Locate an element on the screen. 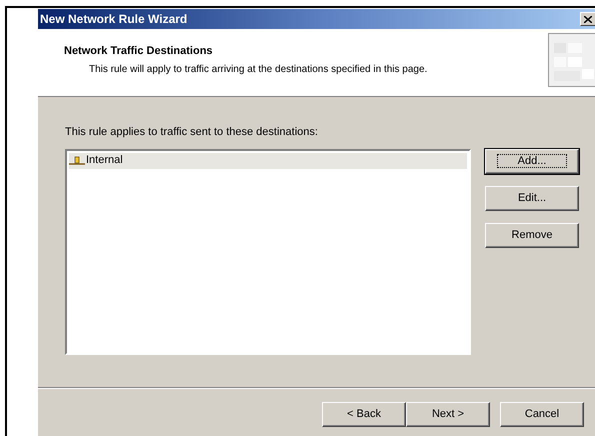 The height and width of the screenshot is (436, 595). wizard-button: Cancel is located at coordinates (542, 414).